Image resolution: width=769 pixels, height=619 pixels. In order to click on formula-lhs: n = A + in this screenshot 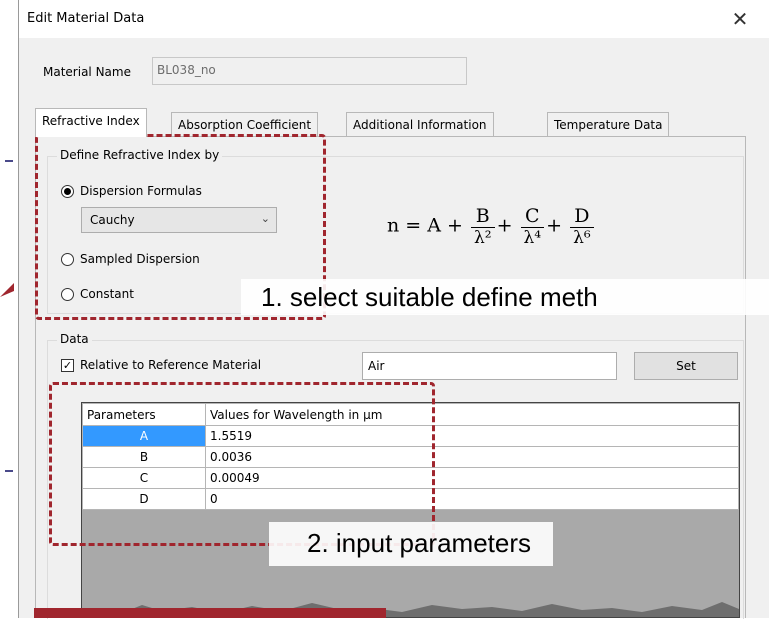, I will do `click(425, 225)`.